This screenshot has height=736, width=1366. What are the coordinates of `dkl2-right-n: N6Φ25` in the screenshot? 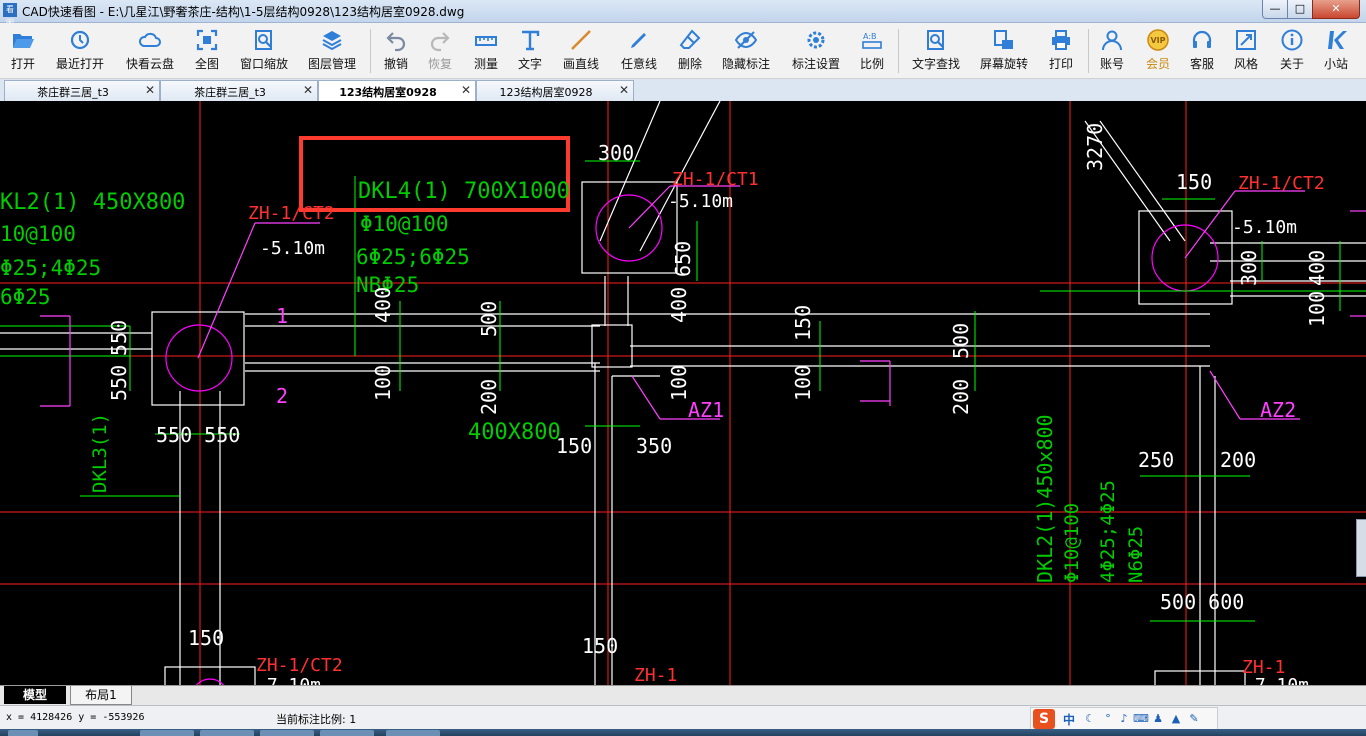 It's located at (1136, 554).